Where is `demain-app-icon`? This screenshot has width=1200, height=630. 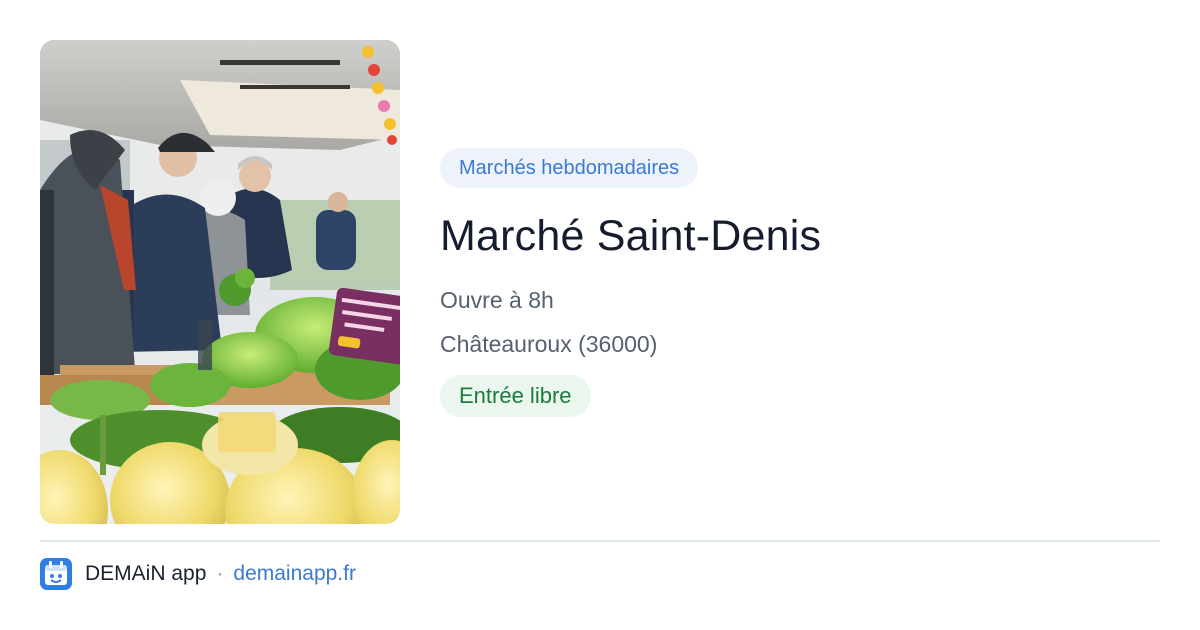 demain-app-icon is located at coordinates (56, 574).